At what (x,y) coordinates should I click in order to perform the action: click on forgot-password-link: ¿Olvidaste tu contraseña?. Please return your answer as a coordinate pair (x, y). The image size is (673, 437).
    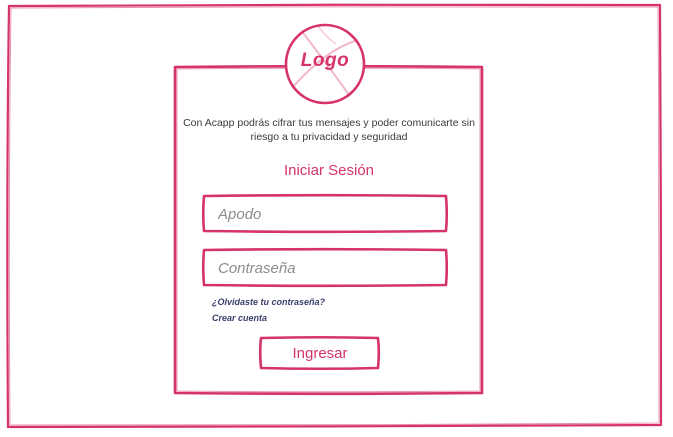
    Looking at the image, I should click on (268, 302).